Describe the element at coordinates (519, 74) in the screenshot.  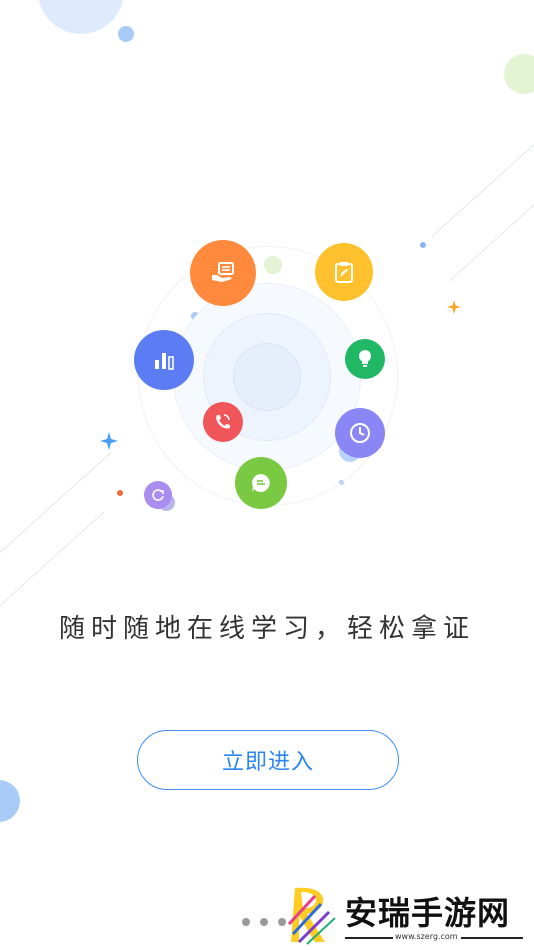
I see `decor-circle-green` at that location.